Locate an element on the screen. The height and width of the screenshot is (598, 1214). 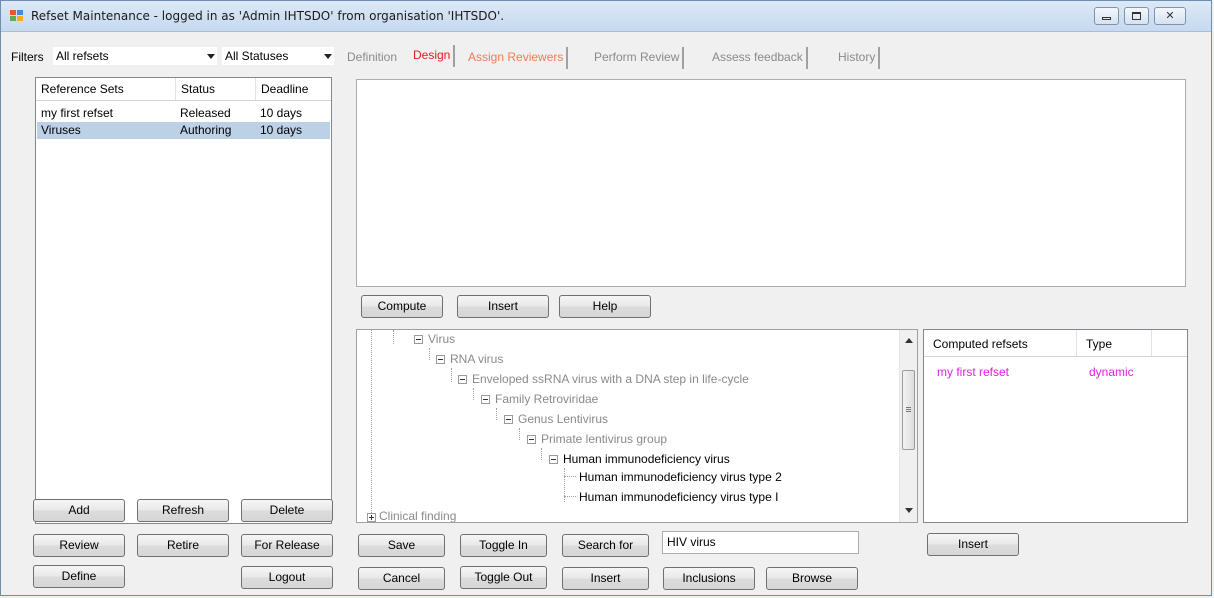
bottom-insert-button: Insert is located at coordinates (605, 578).